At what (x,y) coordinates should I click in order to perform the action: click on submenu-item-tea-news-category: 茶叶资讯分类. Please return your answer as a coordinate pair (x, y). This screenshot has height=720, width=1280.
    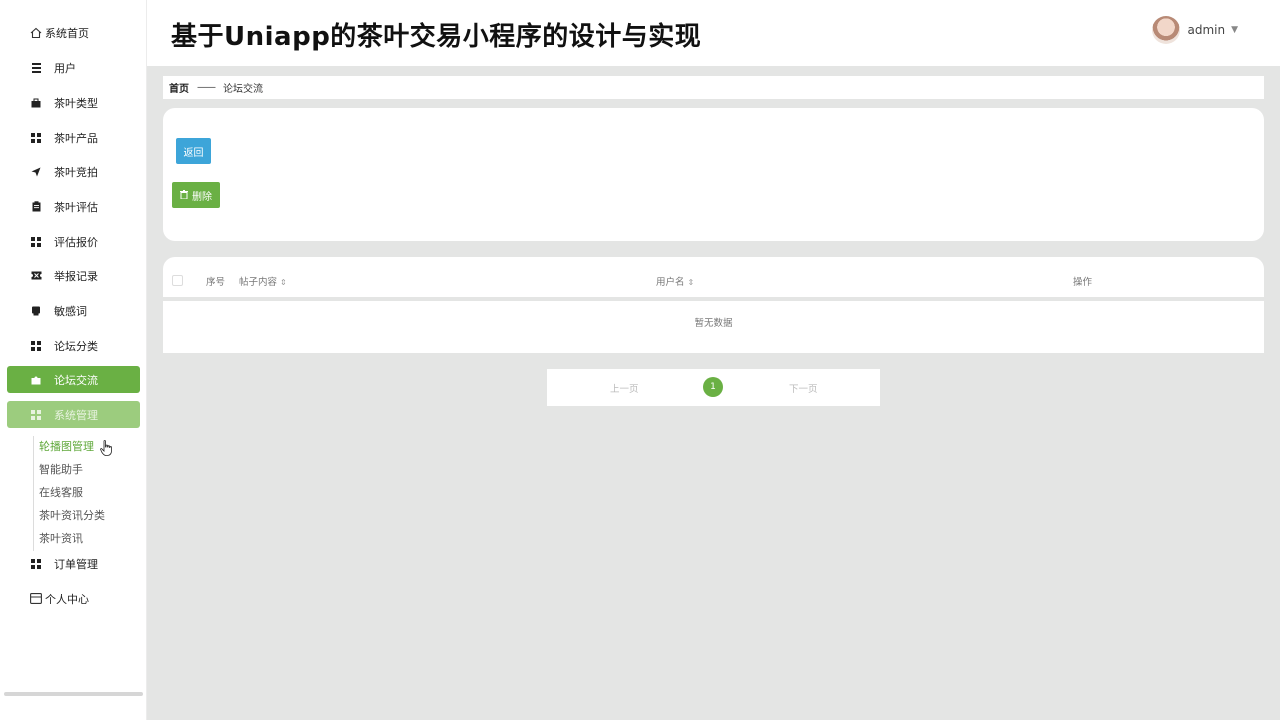
    Looking at the image, I should click on (69, 516).